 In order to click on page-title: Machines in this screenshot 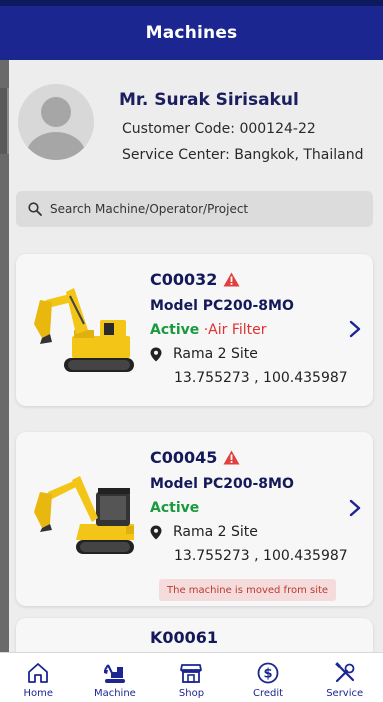, I will do `click(191, 33)`.